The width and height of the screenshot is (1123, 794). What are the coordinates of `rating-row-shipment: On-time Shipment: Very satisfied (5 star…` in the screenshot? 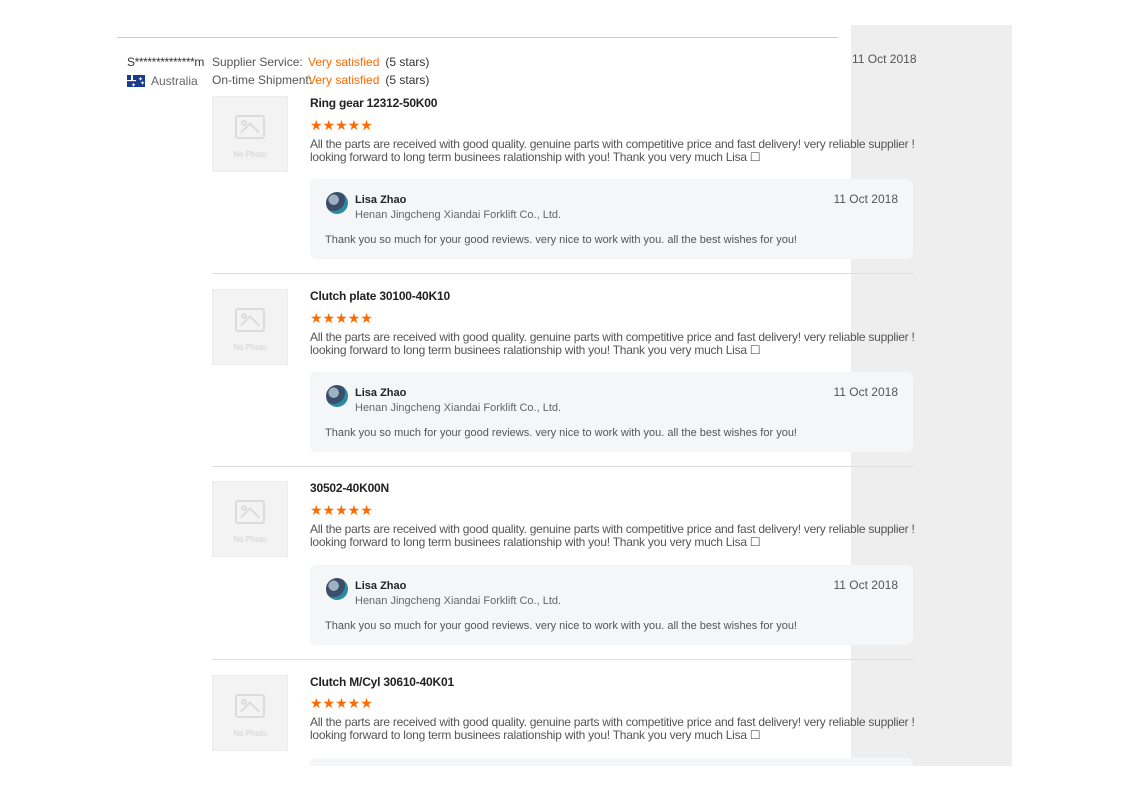 It's located at (321, 80).